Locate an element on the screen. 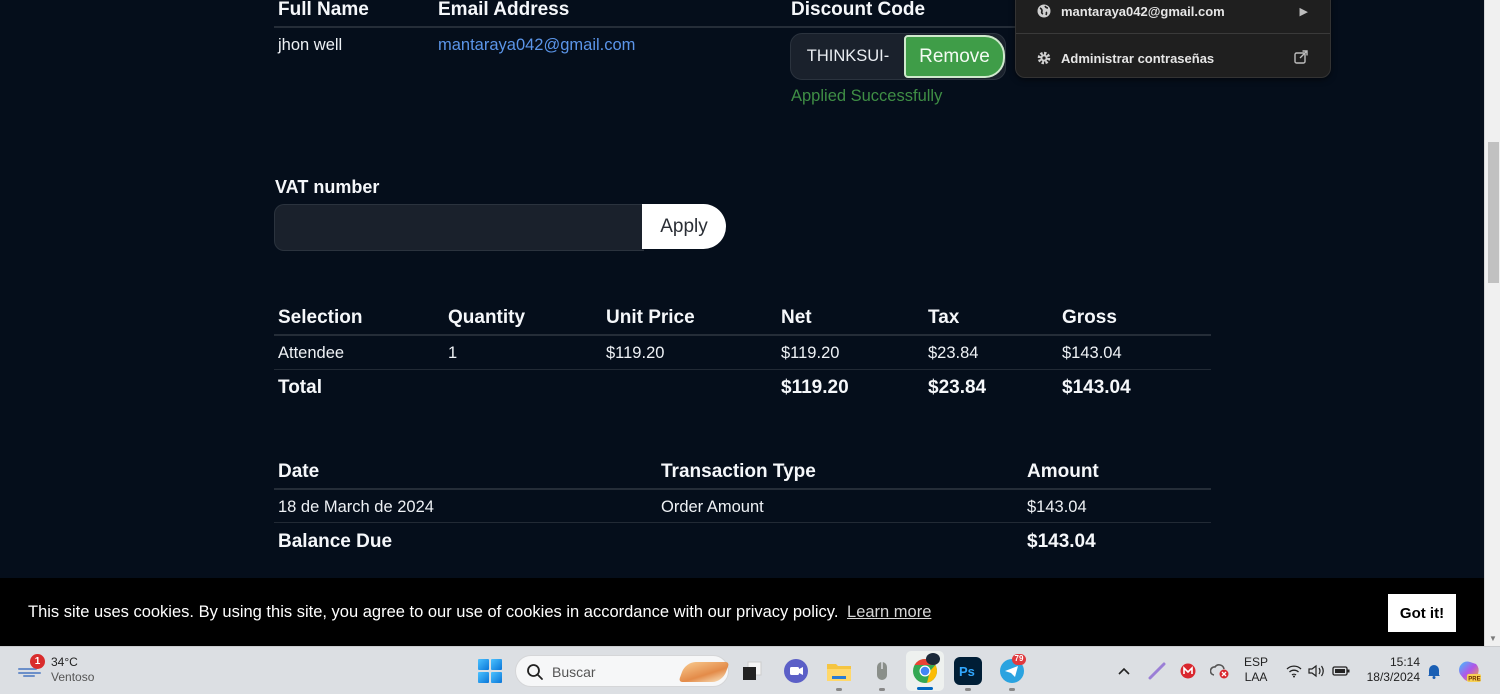  gear-icon is located at coordinates (1044, 58).